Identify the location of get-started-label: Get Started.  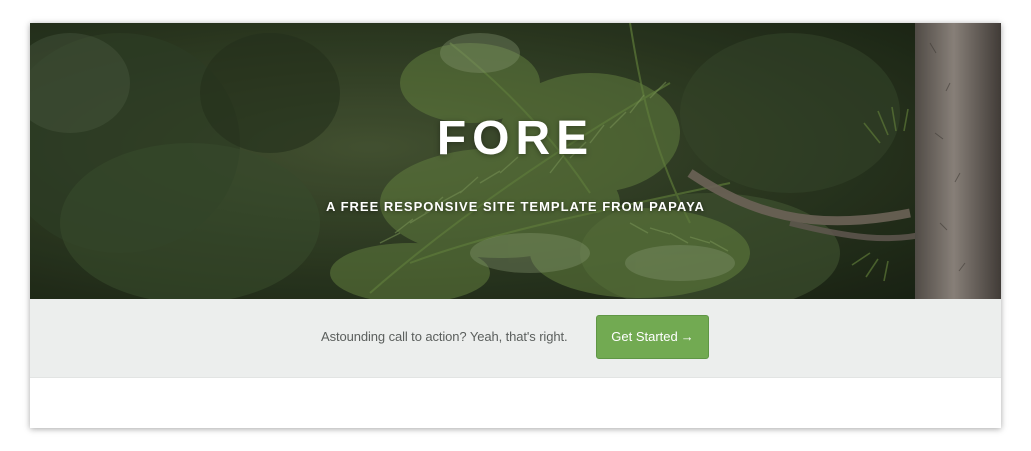
(644, 336).